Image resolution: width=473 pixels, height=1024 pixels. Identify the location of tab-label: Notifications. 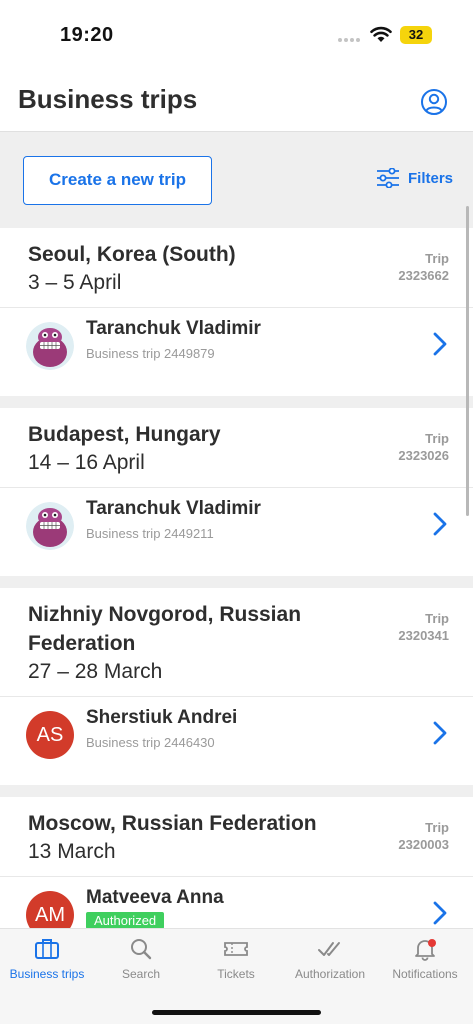
(425, 974).